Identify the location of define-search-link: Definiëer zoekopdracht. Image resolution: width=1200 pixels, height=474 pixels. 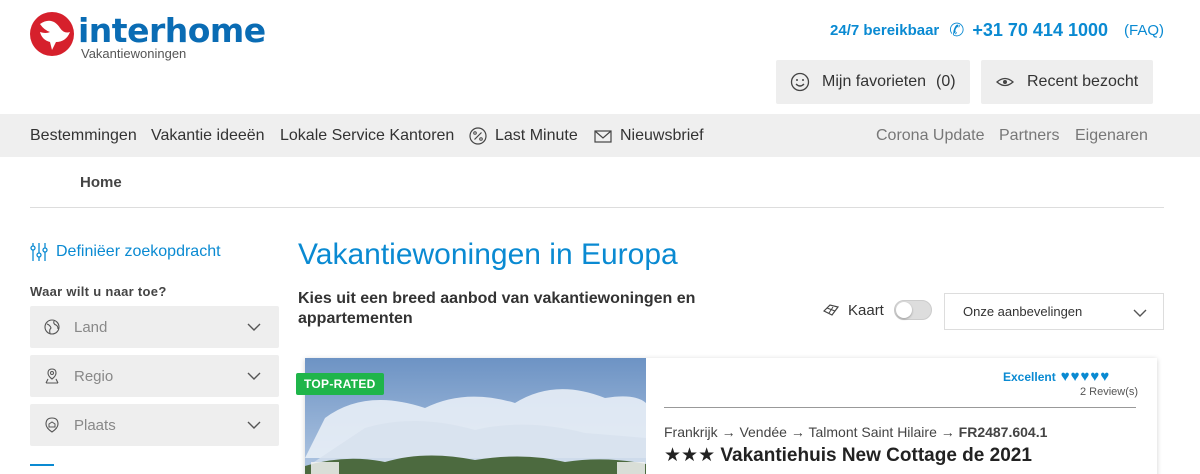
(125, 252).